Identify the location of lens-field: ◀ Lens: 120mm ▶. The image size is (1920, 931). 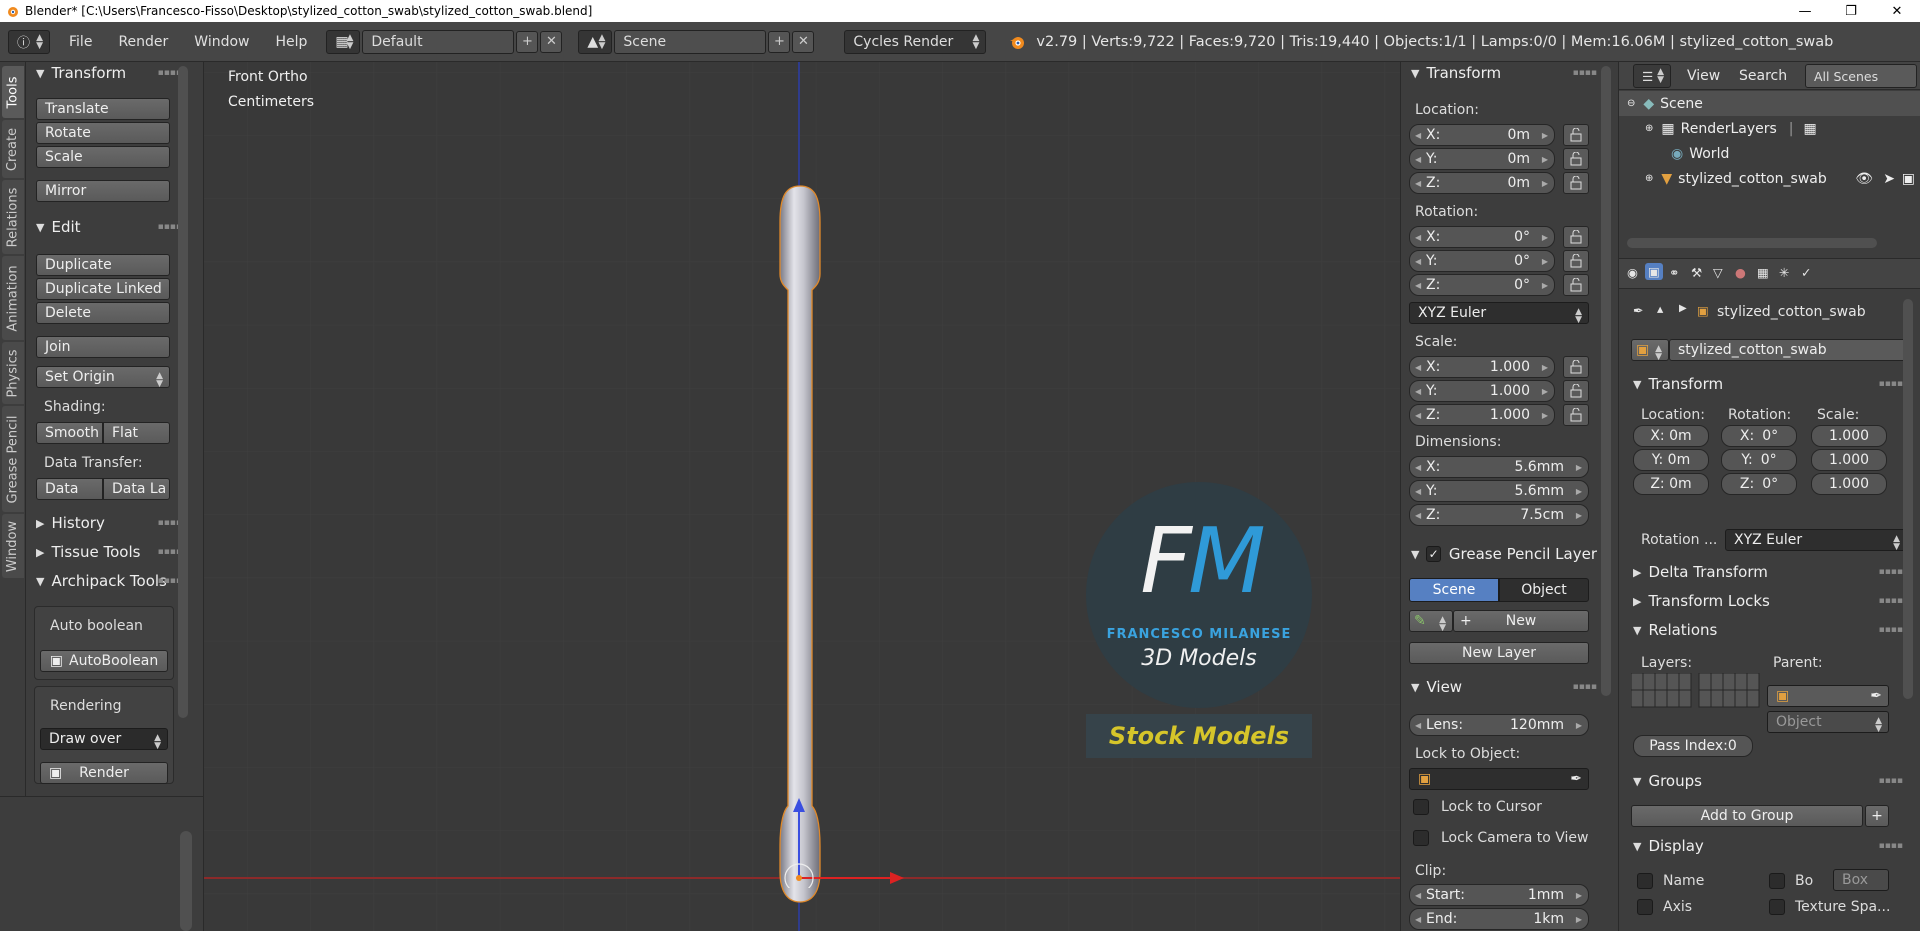
(1499, 725).